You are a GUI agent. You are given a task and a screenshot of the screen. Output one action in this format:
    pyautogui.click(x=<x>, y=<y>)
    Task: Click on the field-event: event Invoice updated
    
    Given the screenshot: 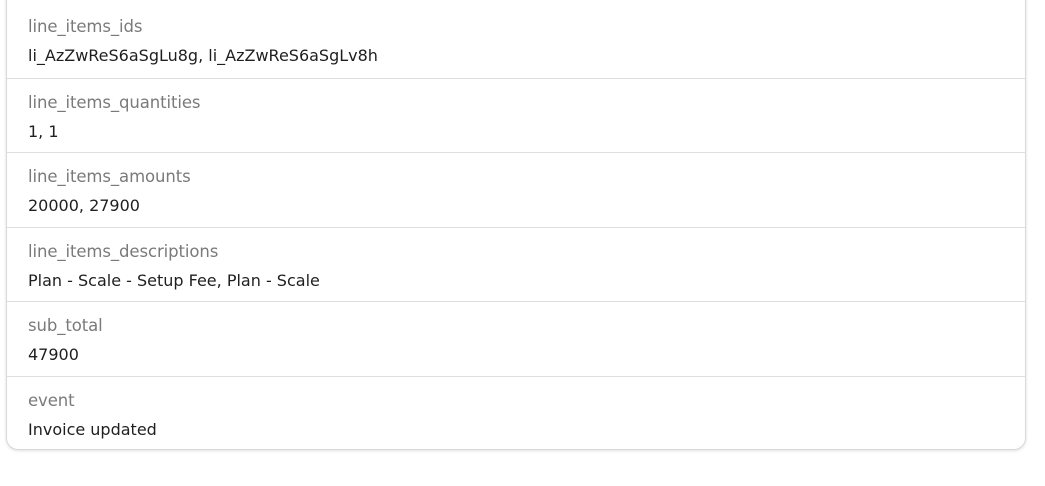 What is the action you would take?
    pyautogui.click(x=516, y=412)
    